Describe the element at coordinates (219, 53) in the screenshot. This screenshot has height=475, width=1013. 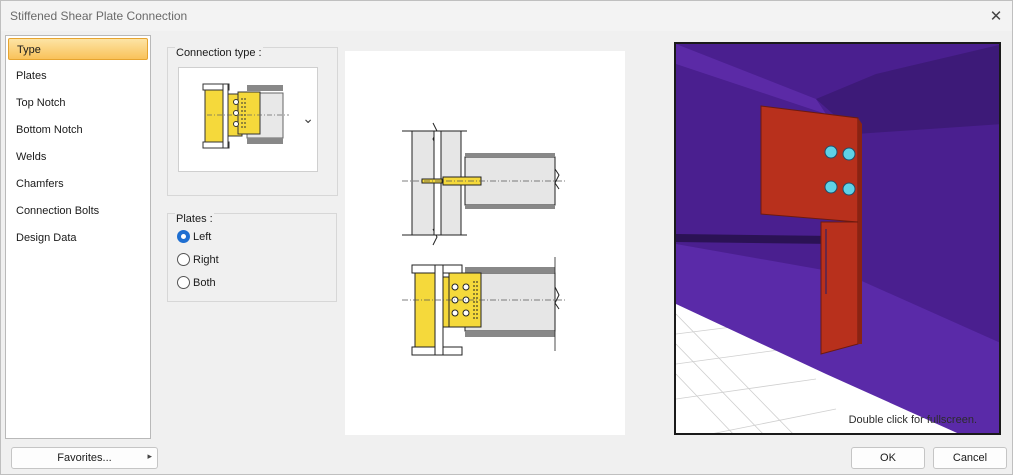
I see `connection-type-label: Connection type :` at that location.